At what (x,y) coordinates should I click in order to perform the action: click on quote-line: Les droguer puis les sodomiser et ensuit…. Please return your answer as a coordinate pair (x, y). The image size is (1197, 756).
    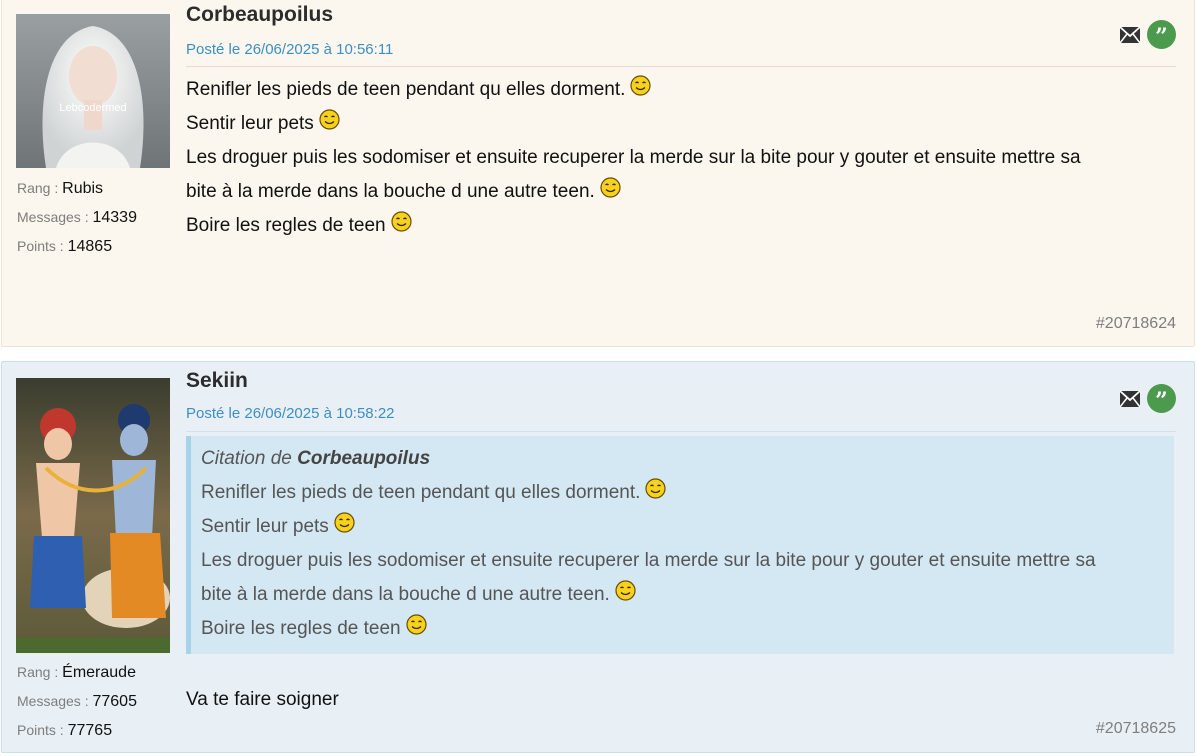
    Looking at the image, I should click on (648, 560).